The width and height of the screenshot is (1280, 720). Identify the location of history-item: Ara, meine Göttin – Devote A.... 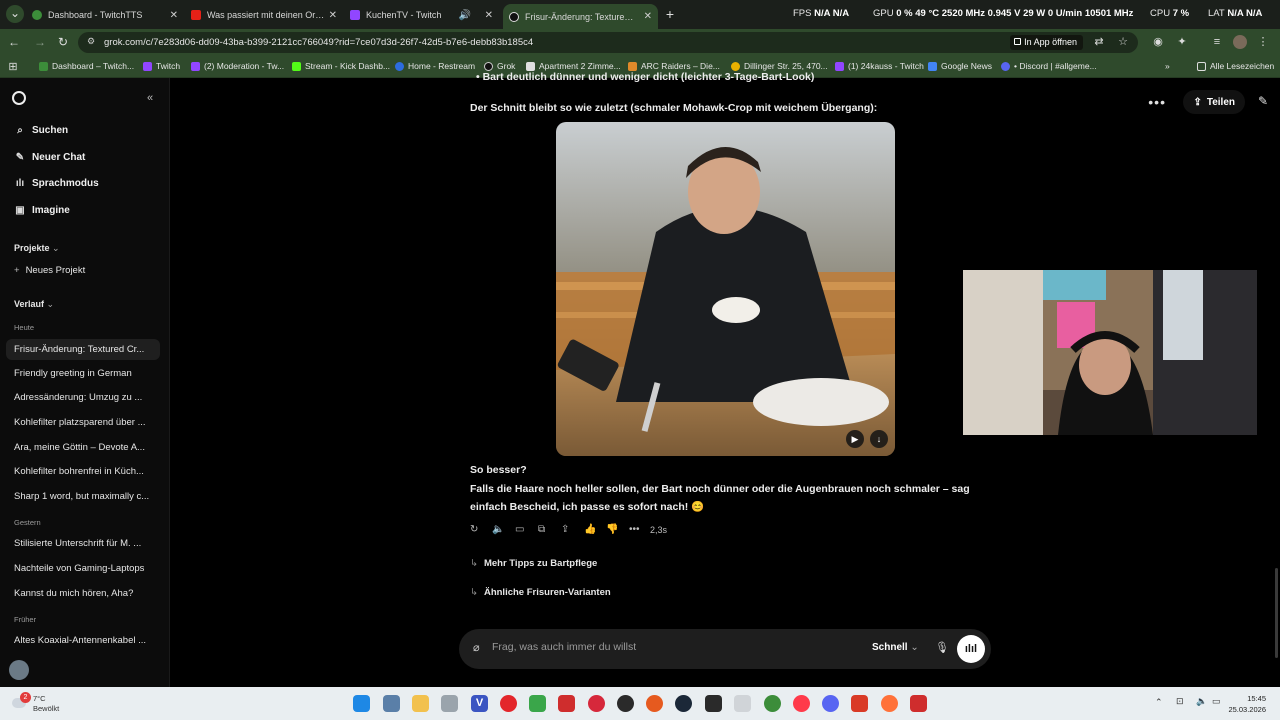
(86, 447).